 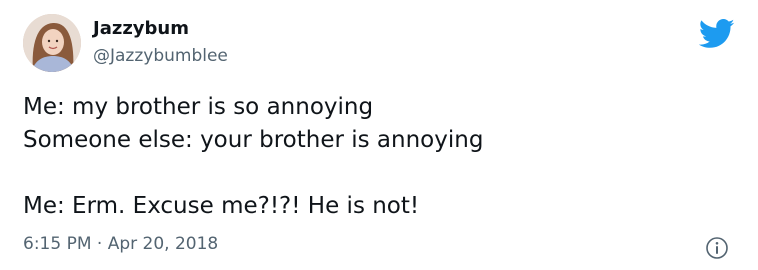 I want to click on author-handle: @Jazzybumblee, so click(x=160, y=56).